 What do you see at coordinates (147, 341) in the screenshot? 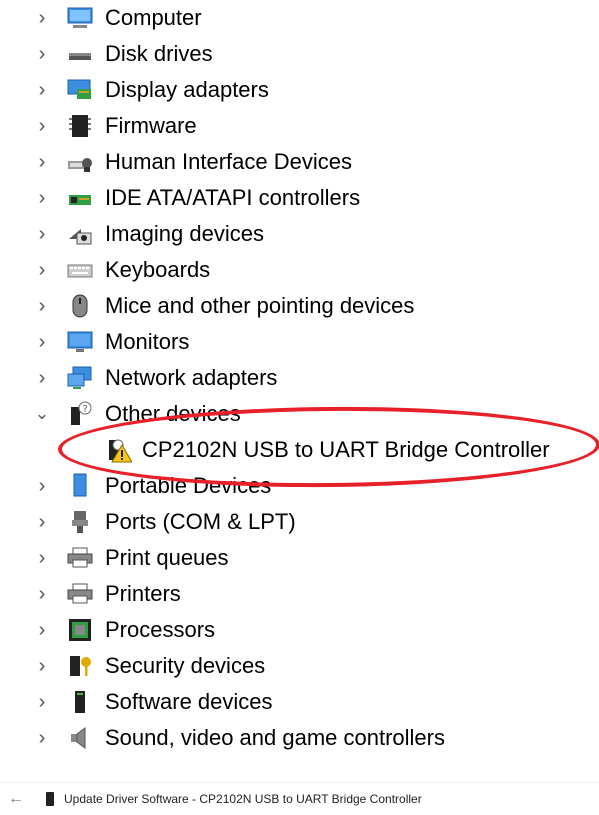
I see `tree-item-label: Monitors` at bounding box center [147, 341].